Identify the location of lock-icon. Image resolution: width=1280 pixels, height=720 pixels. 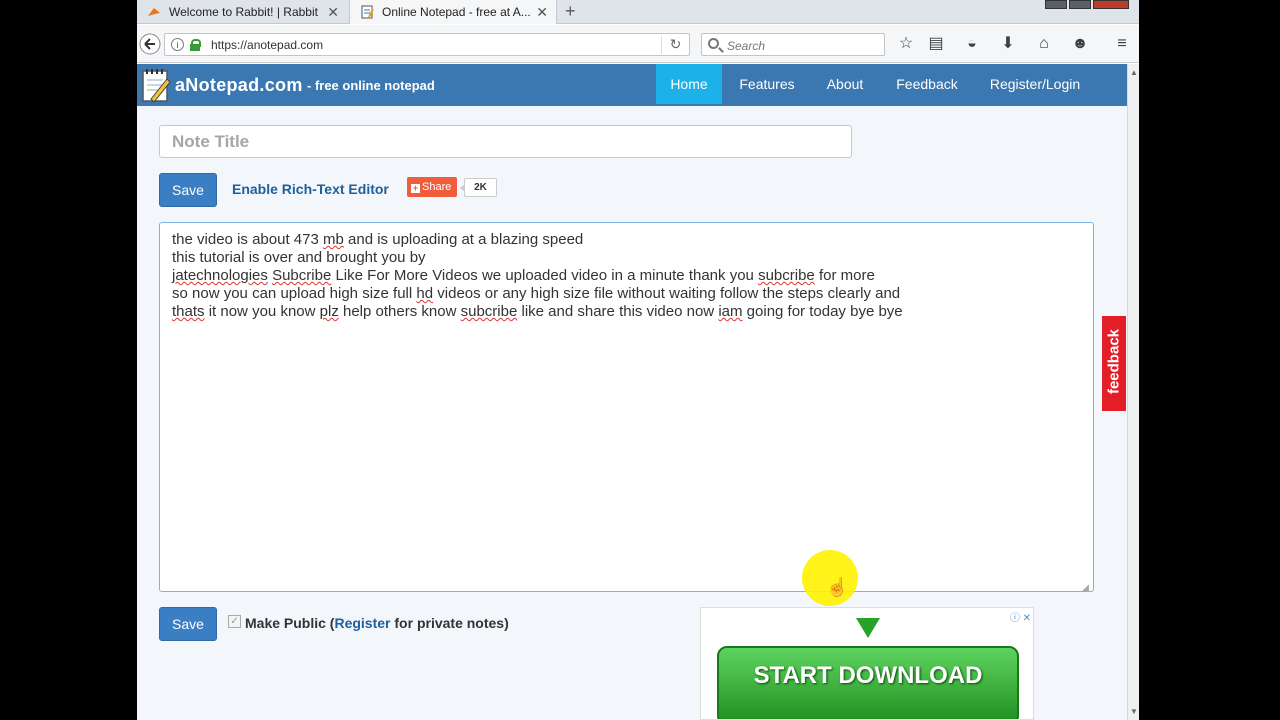
(195, 45).